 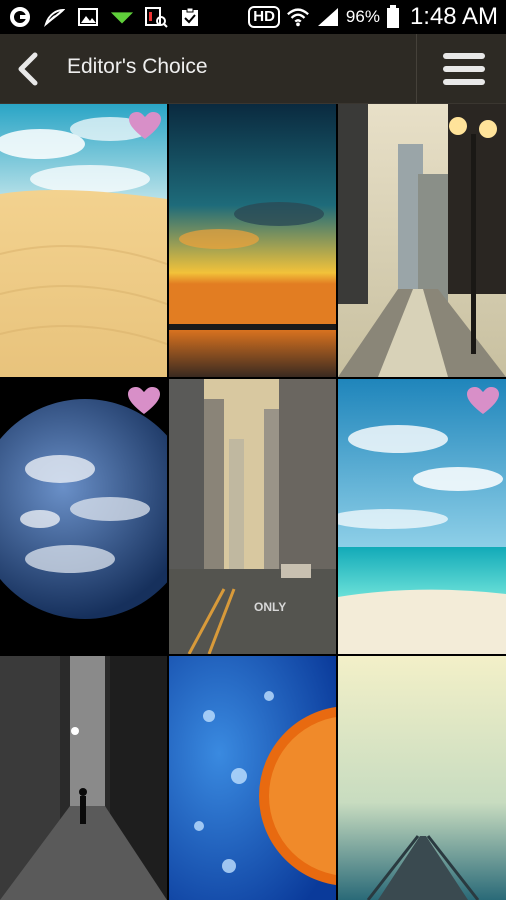 What do you see at coordinates (453, 16) in the screenshot?
I see `clock: 1:48 AM` at bounding box center [453, 16].